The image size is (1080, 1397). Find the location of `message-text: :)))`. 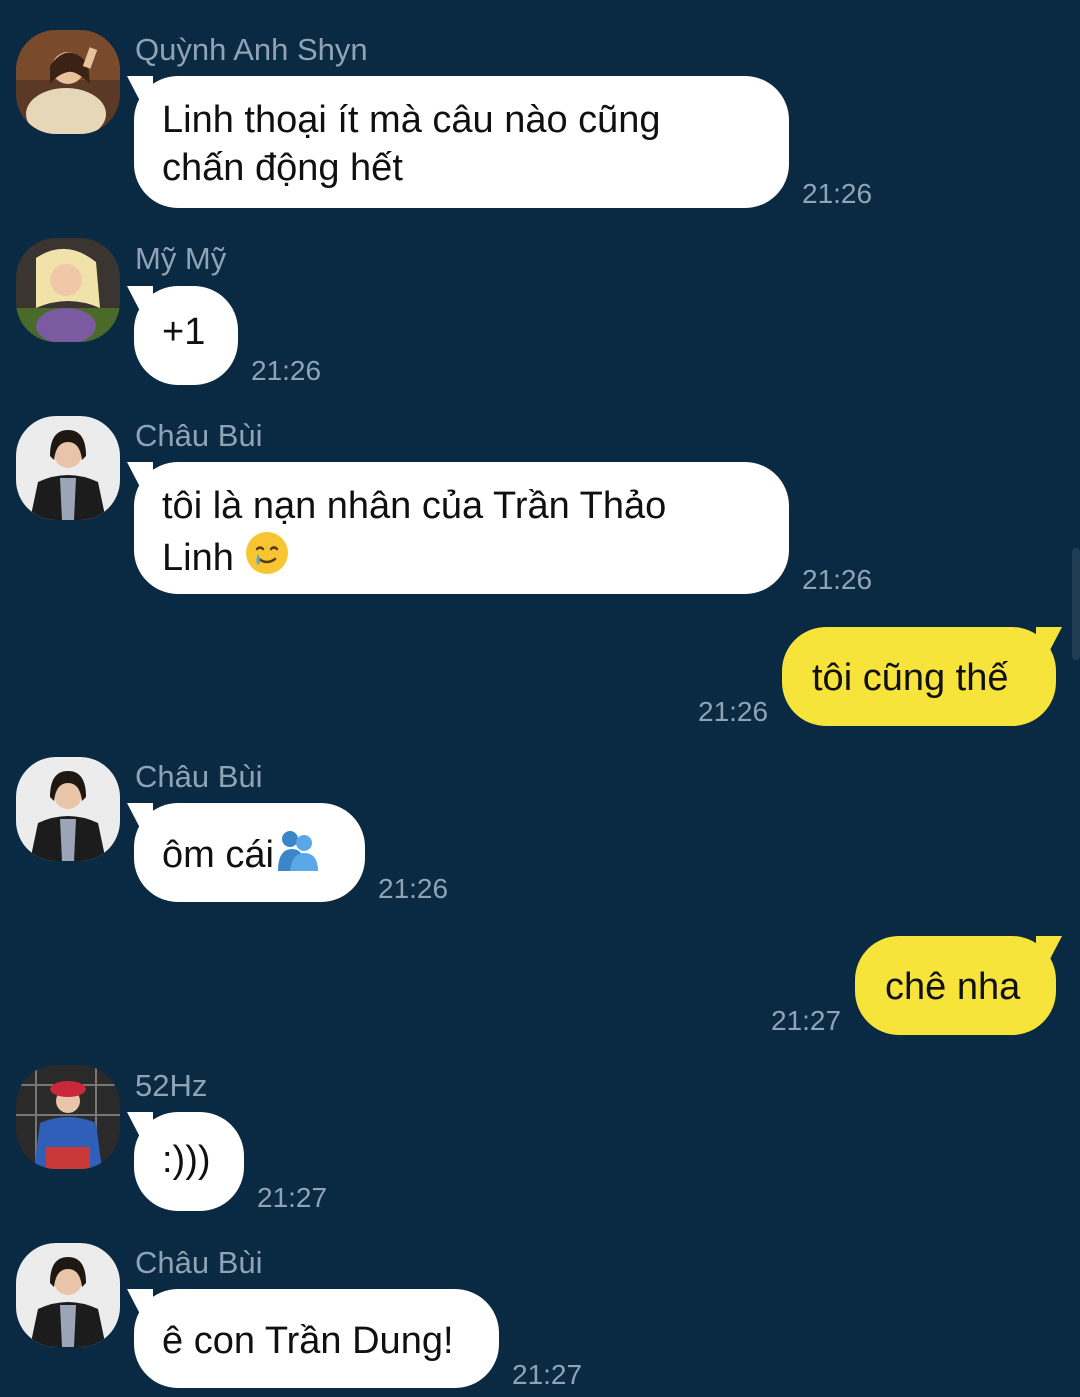

message-text: :))) is located at coordinates (186, 1160).